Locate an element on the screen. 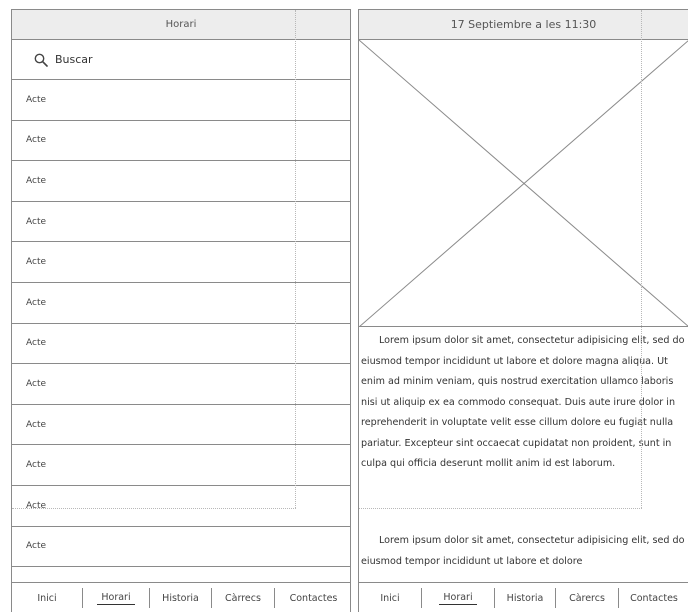 The width and height of the screenshot is (688, 612). screen-title: Horari is located at coordinates (181, 25).